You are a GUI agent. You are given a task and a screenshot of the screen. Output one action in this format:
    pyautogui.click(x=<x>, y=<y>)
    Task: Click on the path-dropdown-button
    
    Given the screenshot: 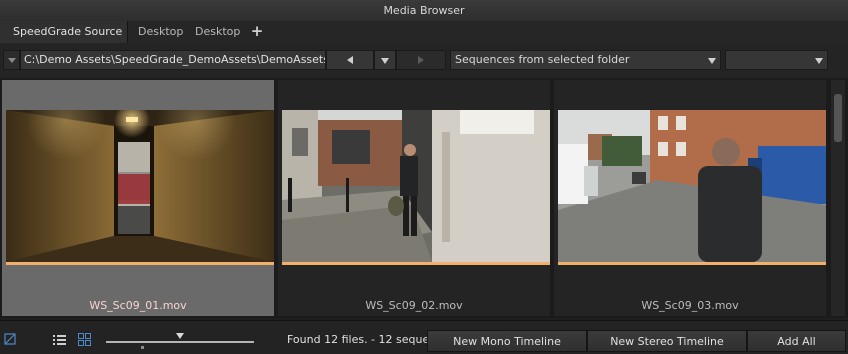 What is the action you would take?
    pyautogui.click(x=385, y=60)
    